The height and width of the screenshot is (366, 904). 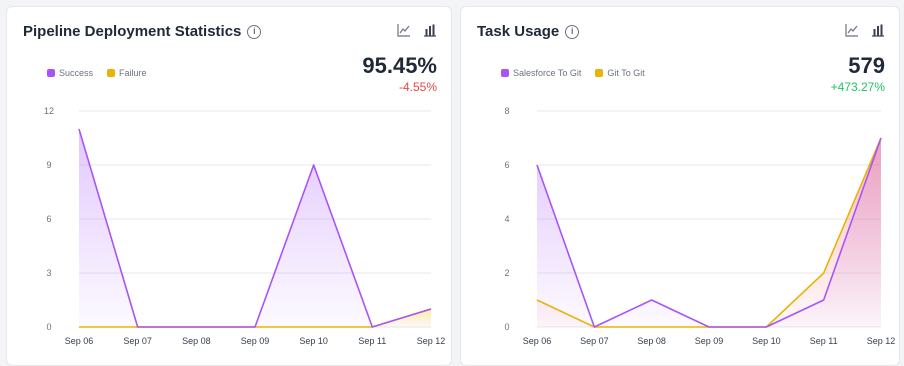 I want to click on y-tick-label: 2, so click(x=506, y=273).